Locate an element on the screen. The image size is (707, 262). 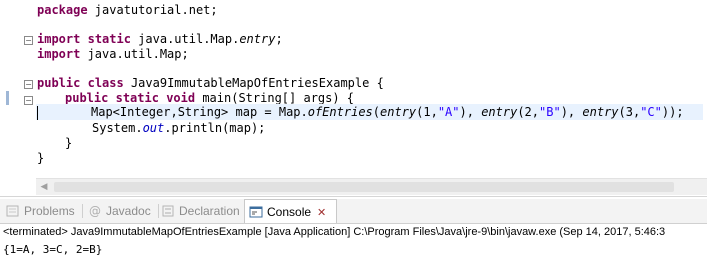
code-line-println: System.out.println(map); is located at coordinates (179, 128).